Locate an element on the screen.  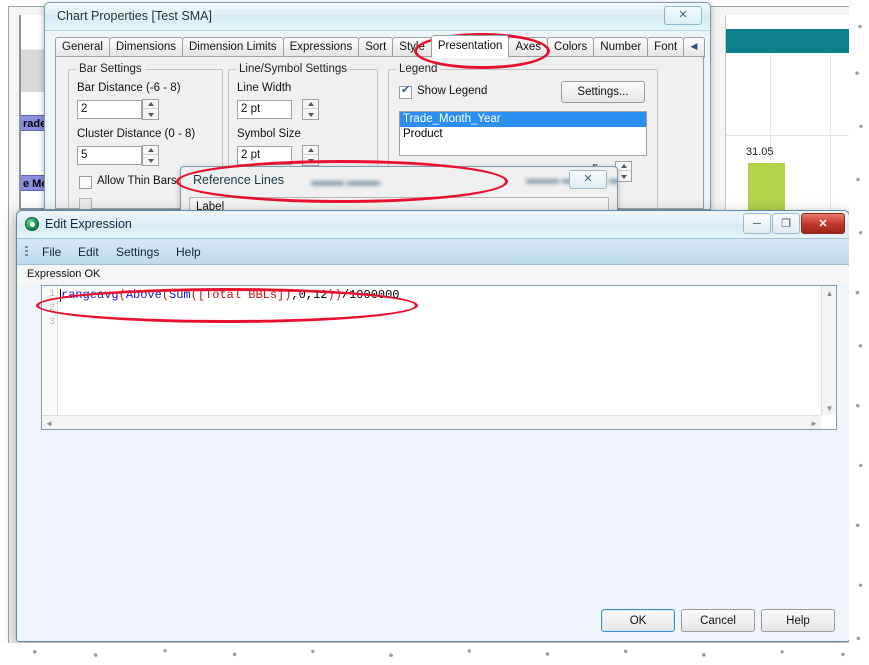
help-button: Help is located at coordinates (798, 620).